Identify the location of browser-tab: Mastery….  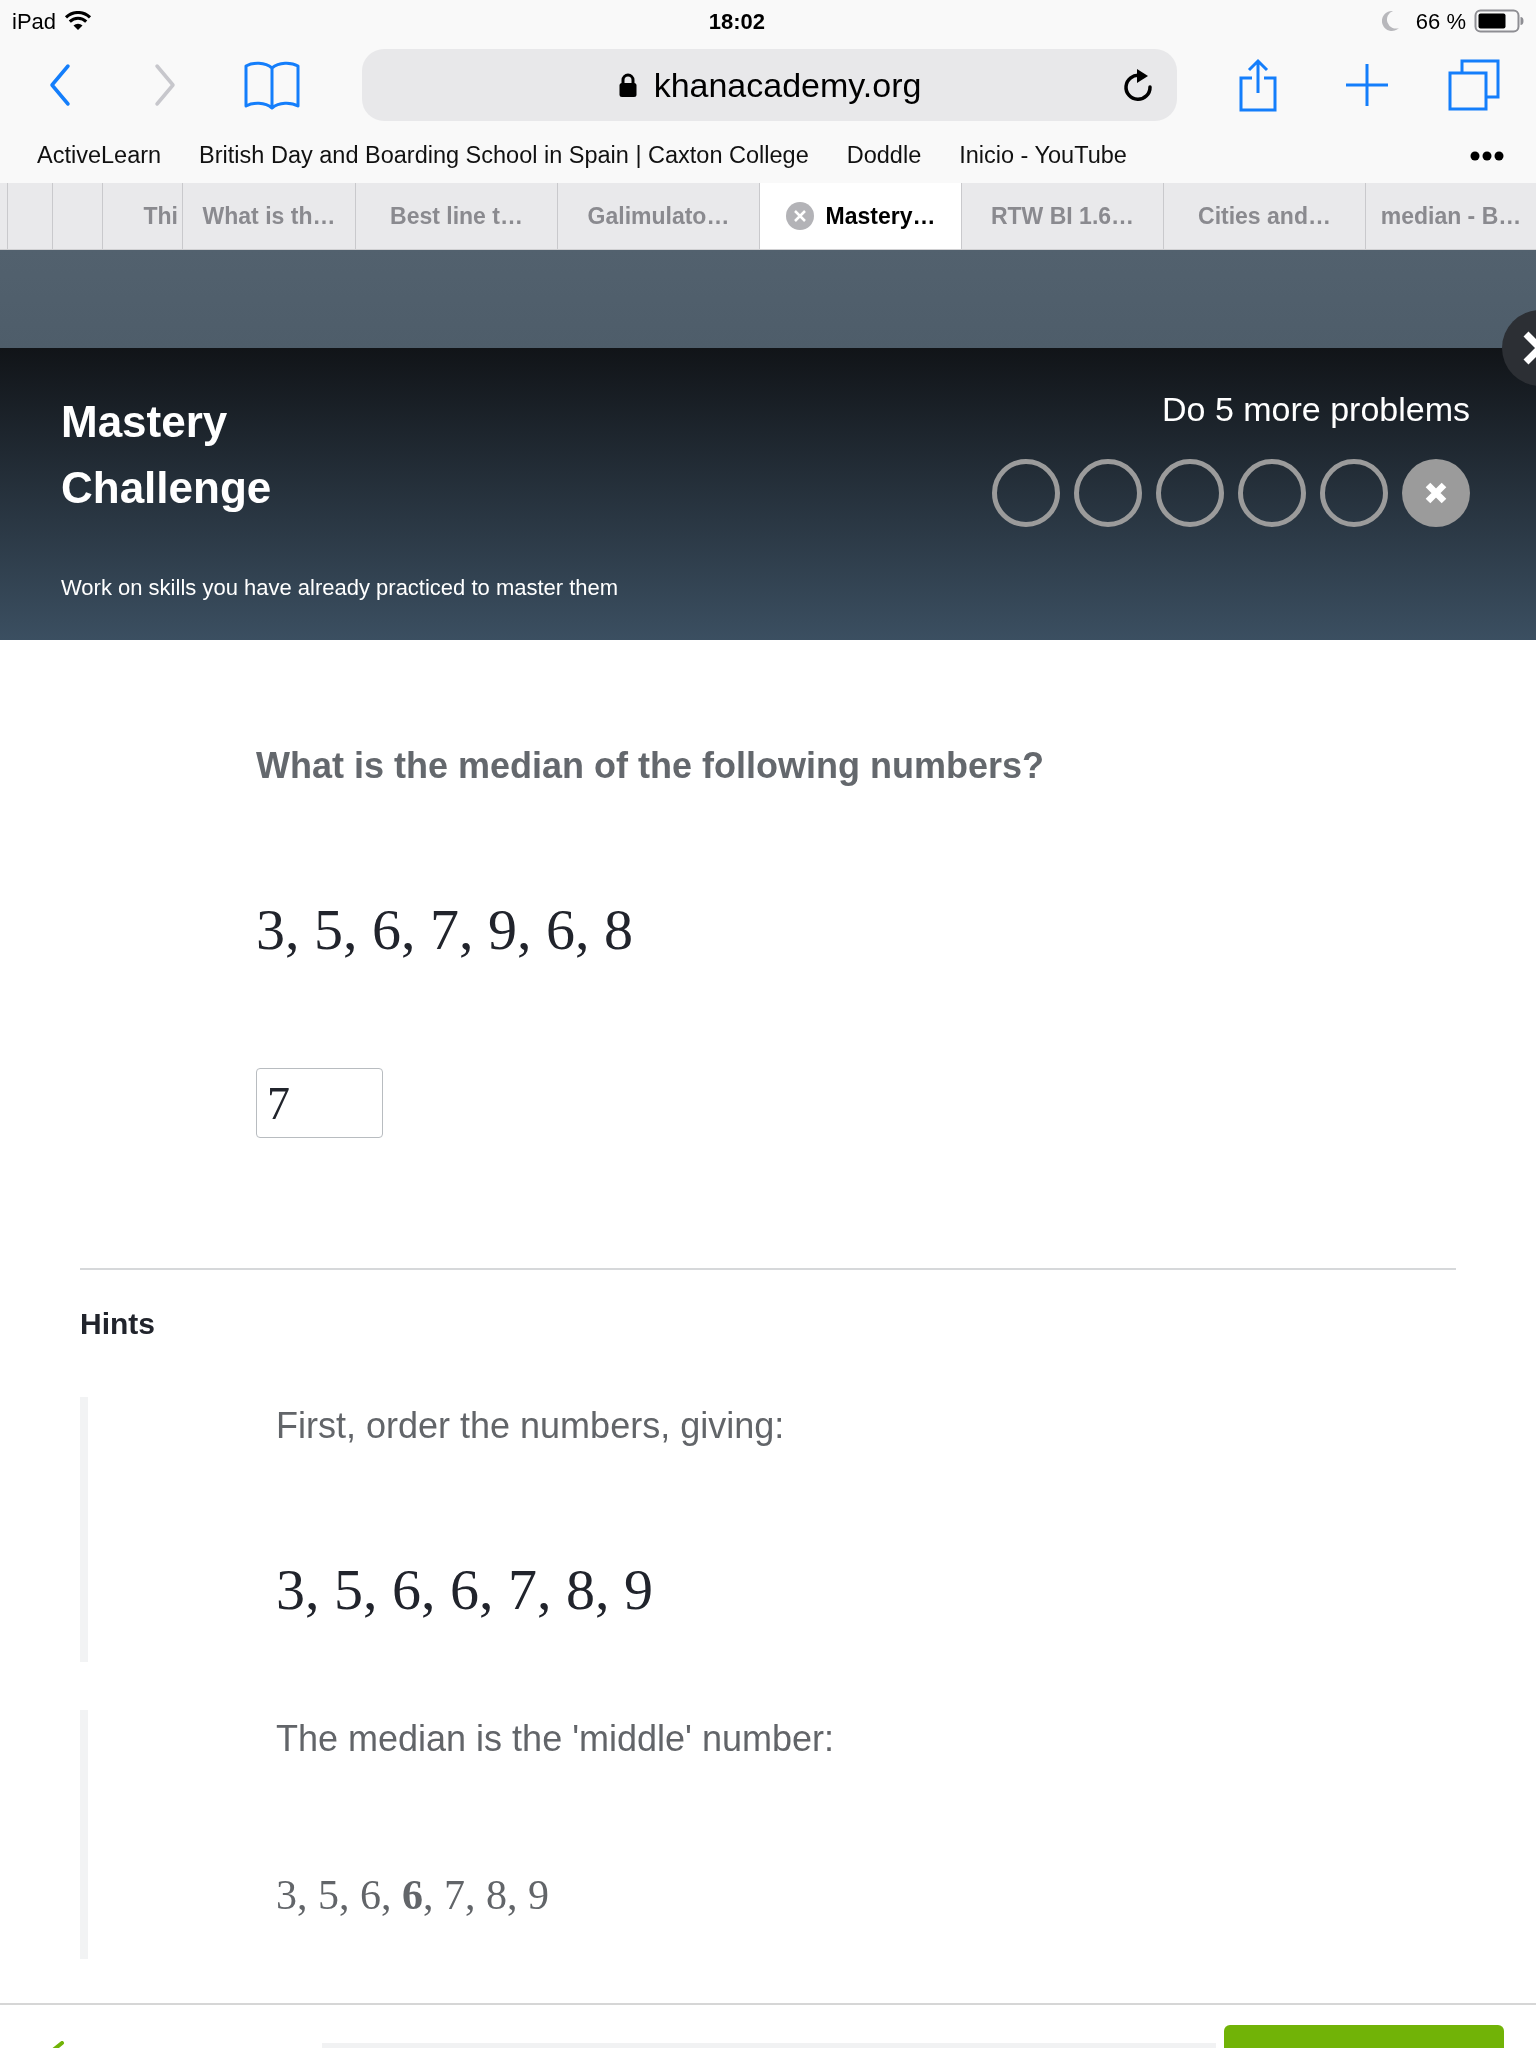
(861, 216).